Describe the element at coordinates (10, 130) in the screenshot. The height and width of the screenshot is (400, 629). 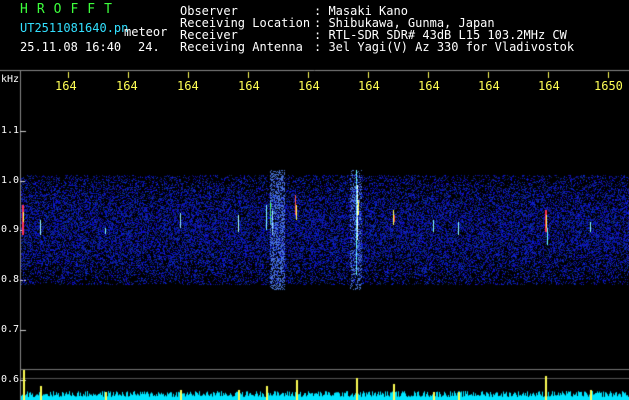
I see `left-tick: 1.1` at that location.